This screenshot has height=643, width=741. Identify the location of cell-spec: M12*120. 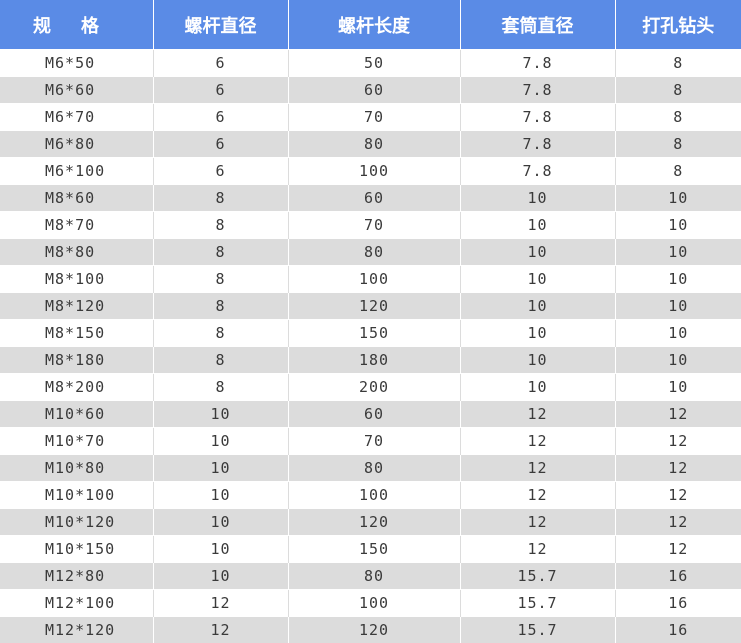
(77, 629).